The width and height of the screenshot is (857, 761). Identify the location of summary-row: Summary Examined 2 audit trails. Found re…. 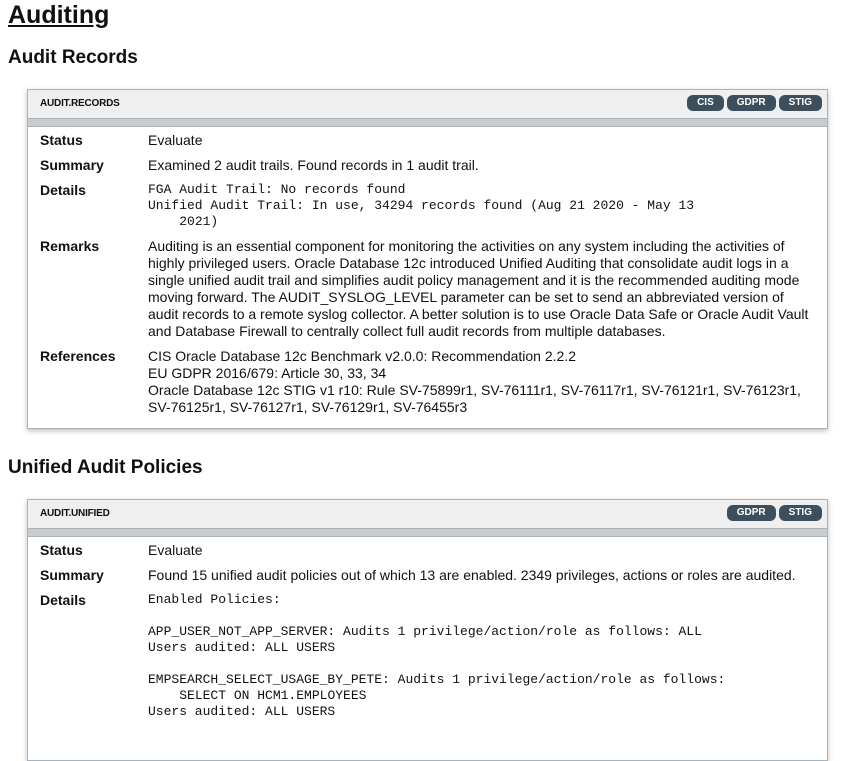
(427, 165).